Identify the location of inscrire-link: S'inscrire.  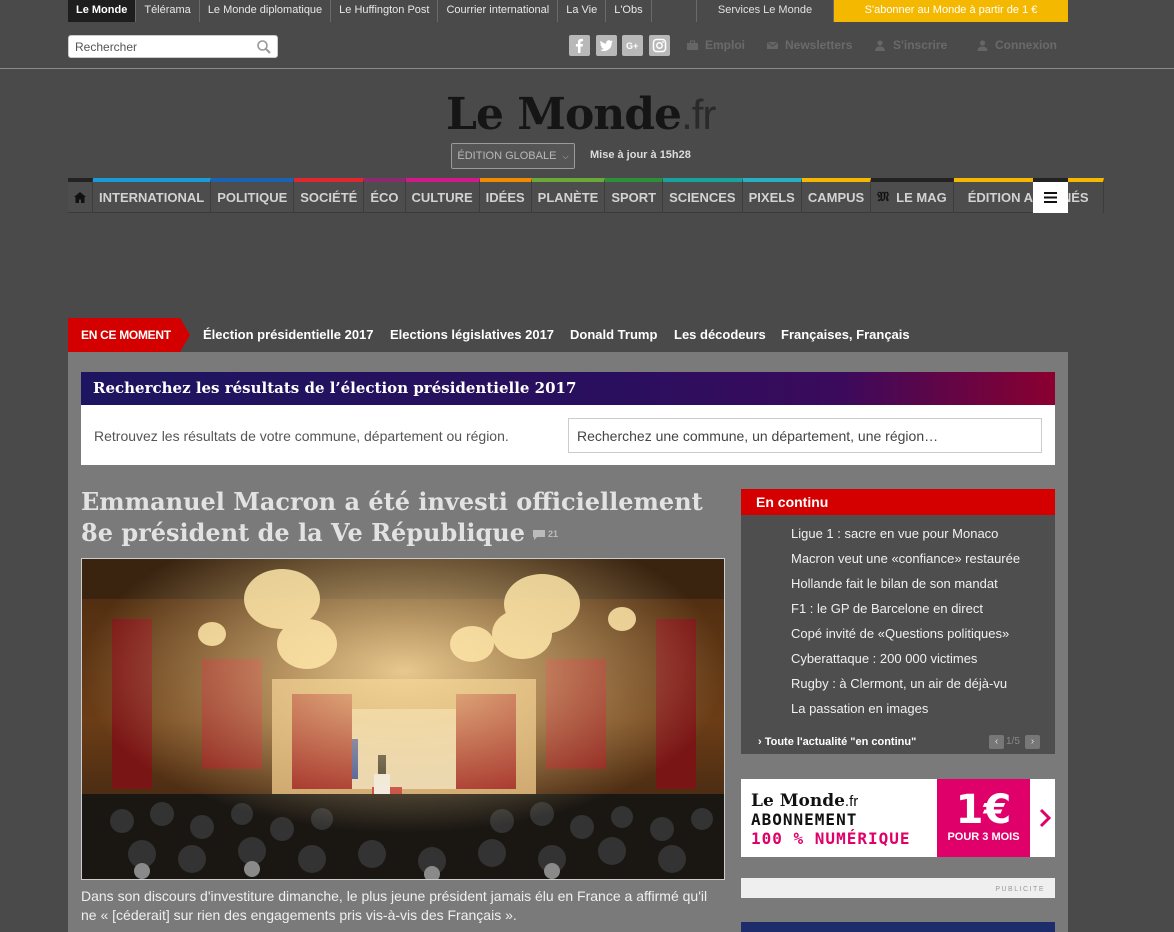
(910, 45).